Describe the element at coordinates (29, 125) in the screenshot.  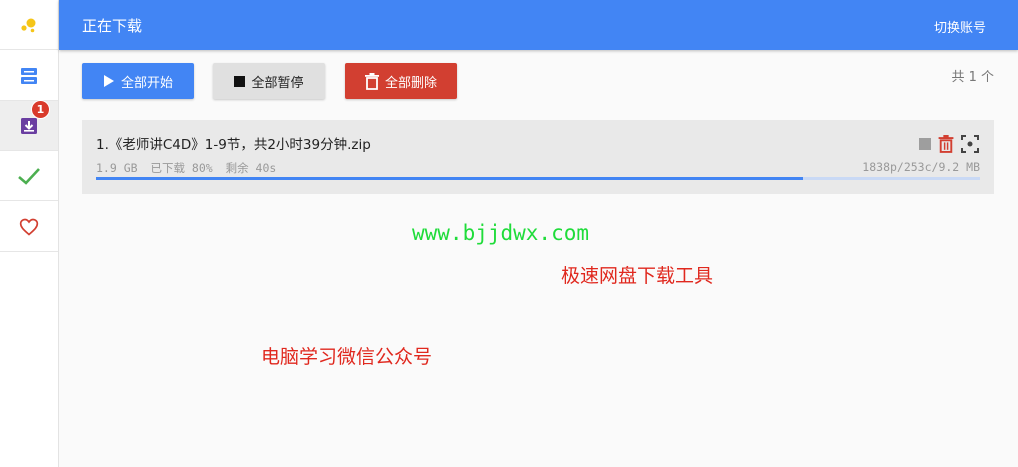
I see `download-tray-icon` at that location.